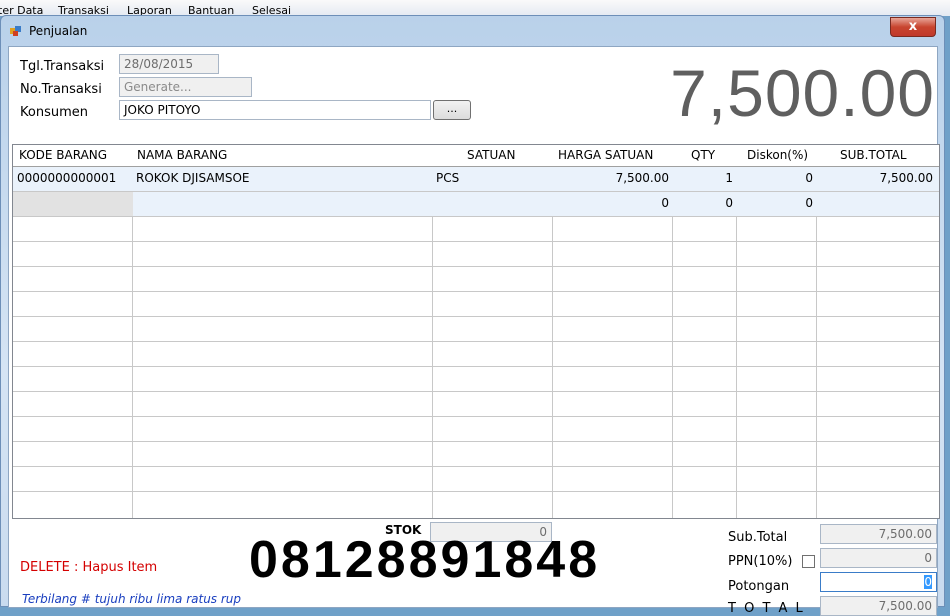 This screenshot has height=616, width=950. Describe the element at coordinates (132, 599) in the screenshot. I see `terbilang-text: Terbilang # tujuh ribu lima ratus rup` at that location.